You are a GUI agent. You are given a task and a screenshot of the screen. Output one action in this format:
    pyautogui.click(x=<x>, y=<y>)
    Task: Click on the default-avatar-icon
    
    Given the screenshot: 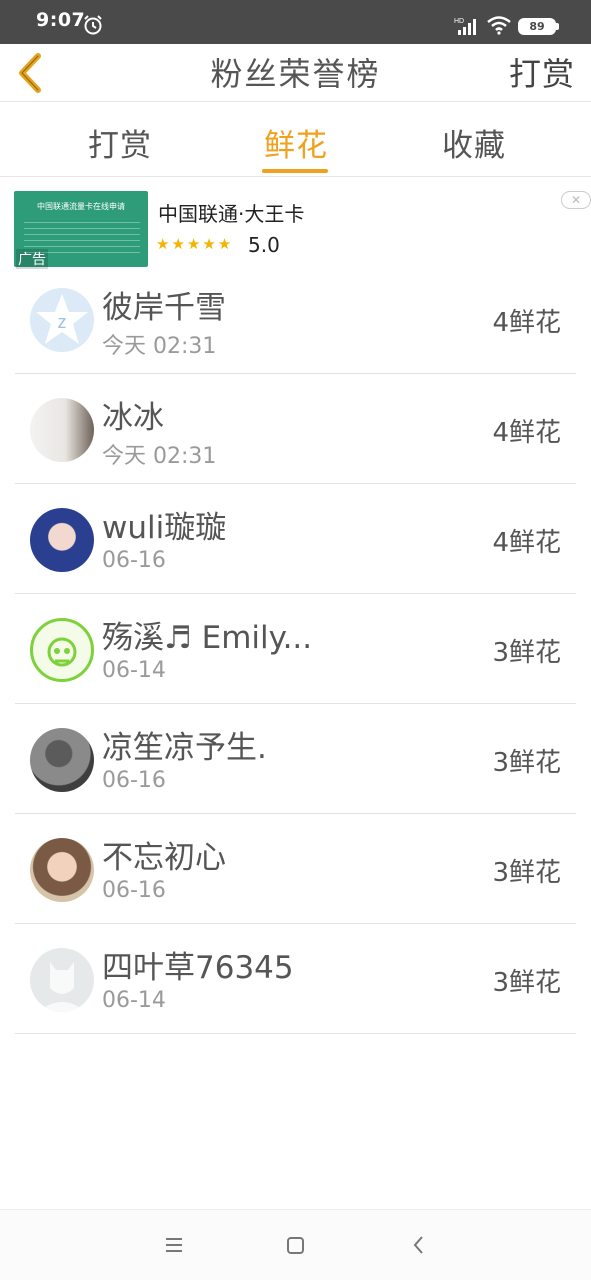 What is the action you would take?
    pyautogui.click(x=62, y=987)
    